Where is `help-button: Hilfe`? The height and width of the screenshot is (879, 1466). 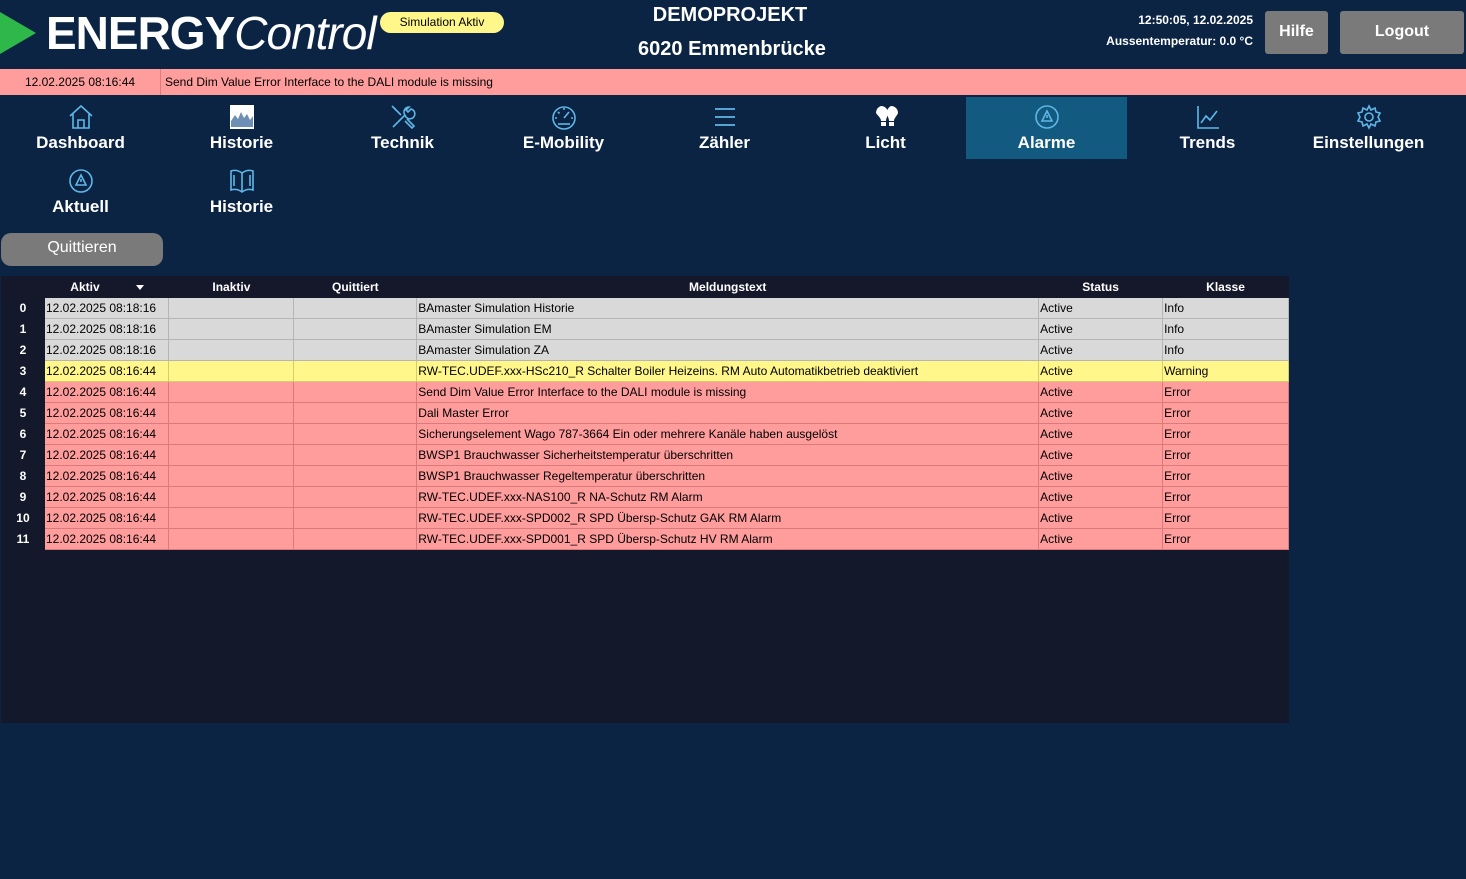
help-button: Hilfe is located at coordinates (1296, 32).